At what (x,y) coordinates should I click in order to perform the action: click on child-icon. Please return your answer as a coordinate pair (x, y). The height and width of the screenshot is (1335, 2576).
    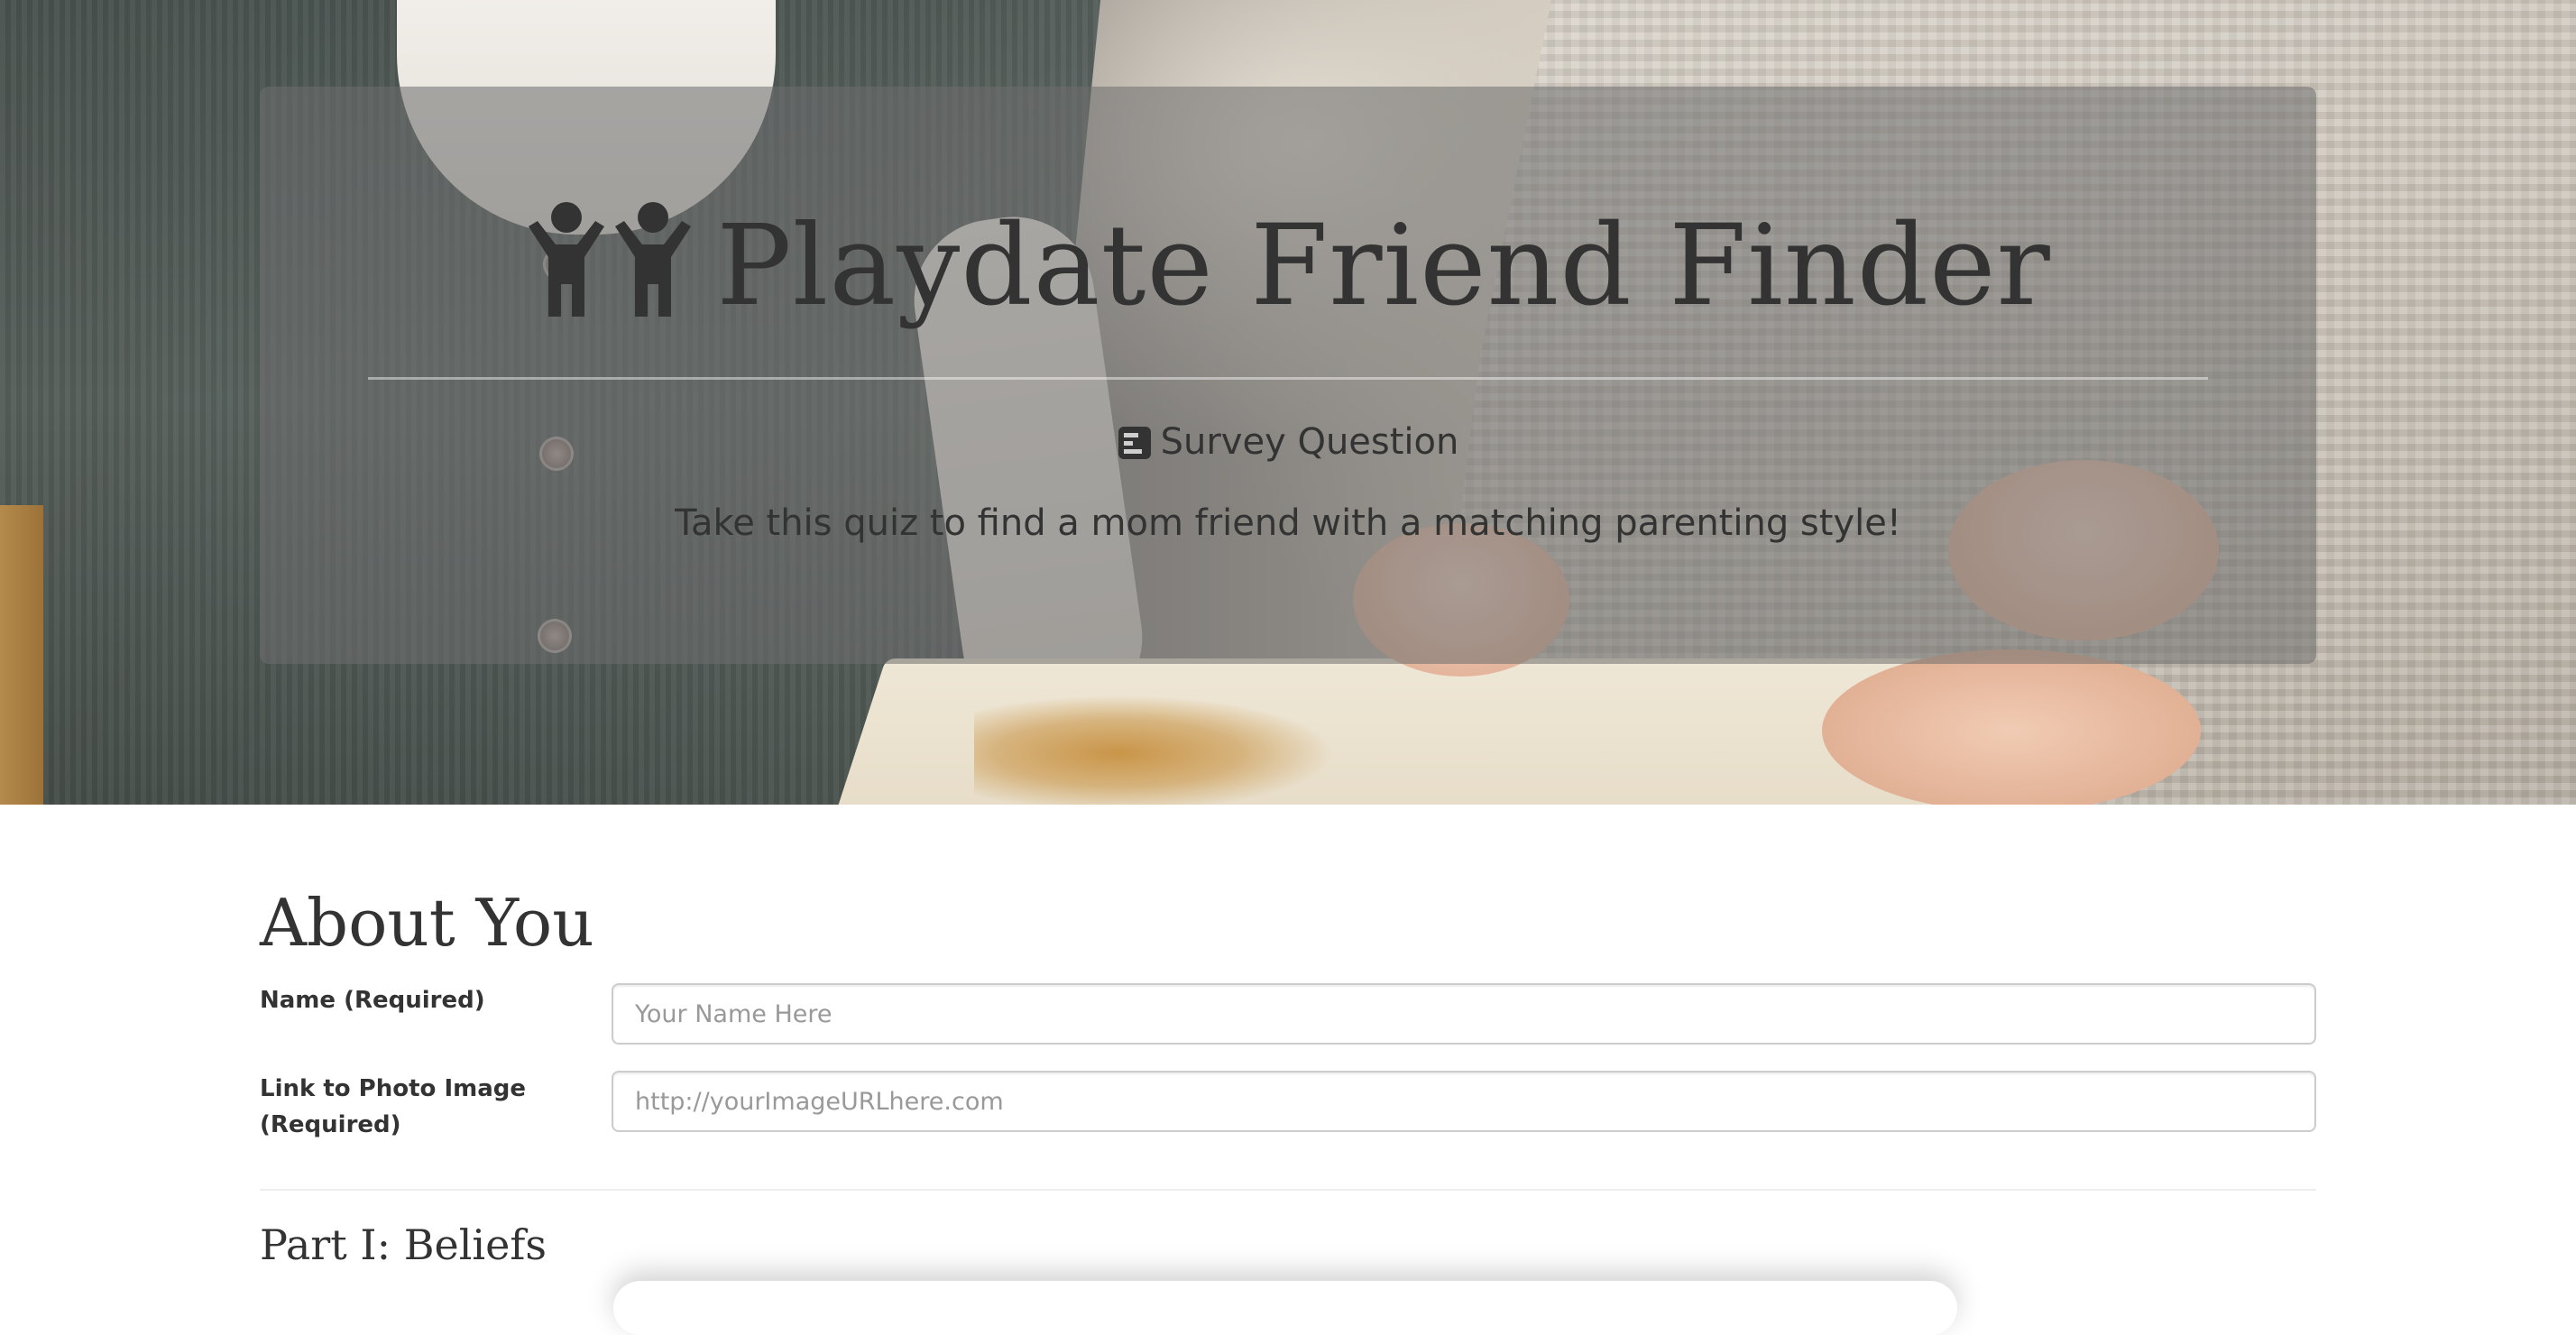
    Looking at the image, I should click on (611, 259).